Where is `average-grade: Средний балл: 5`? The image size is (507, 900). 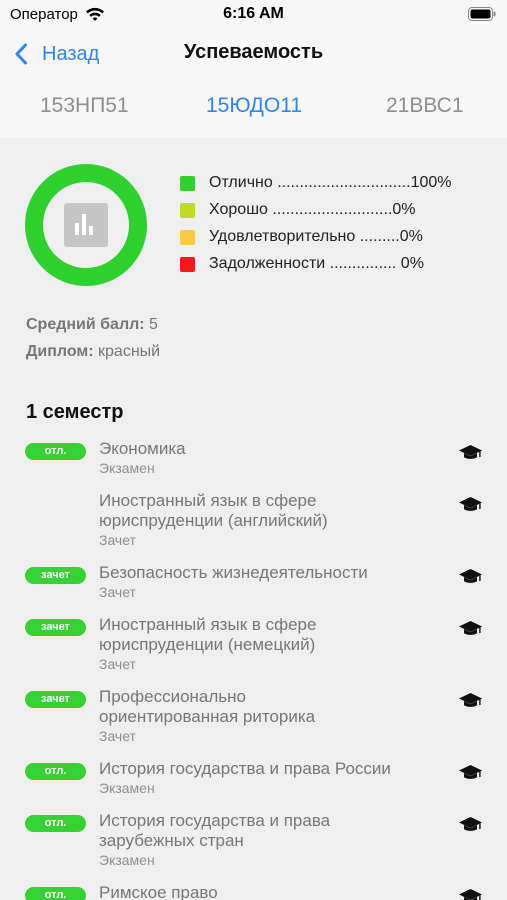
average-grade: Средний балл: 5 is located at coordinates (93, 329).